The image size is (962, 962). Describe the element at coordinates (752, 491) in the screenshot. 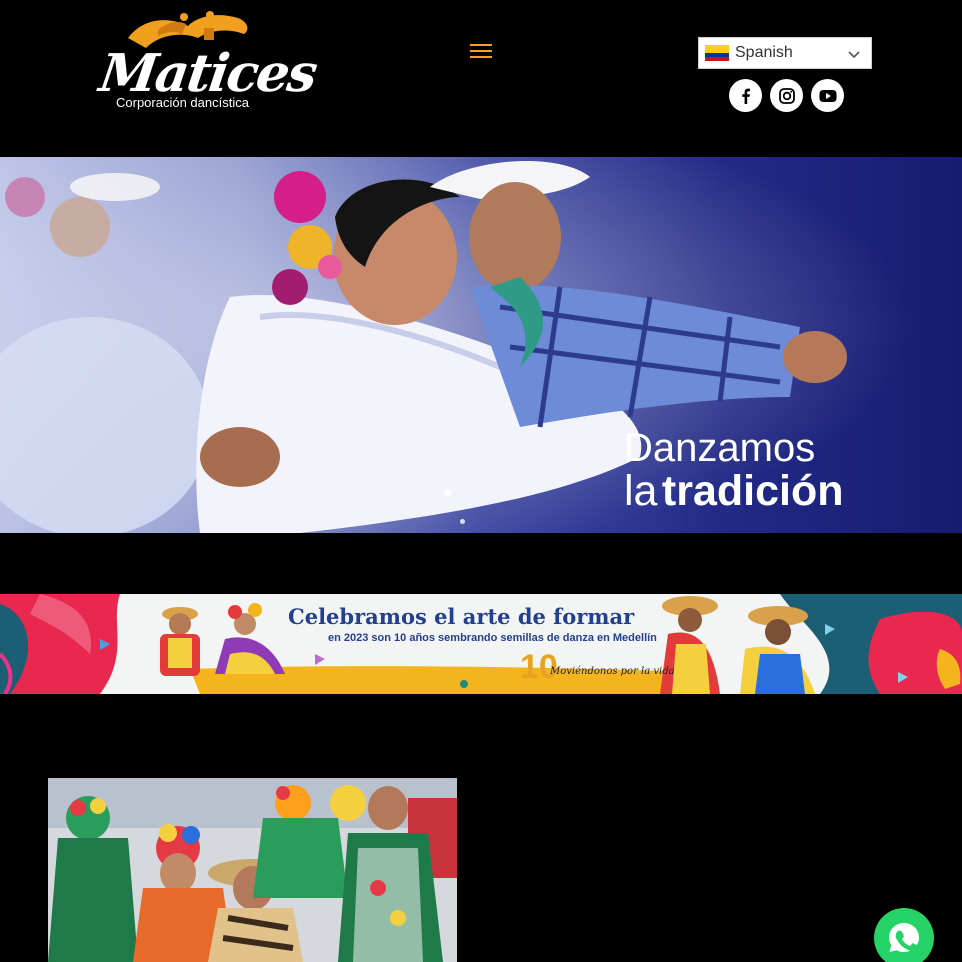

I see `hero-title-line2-bold: tradición` at that location.